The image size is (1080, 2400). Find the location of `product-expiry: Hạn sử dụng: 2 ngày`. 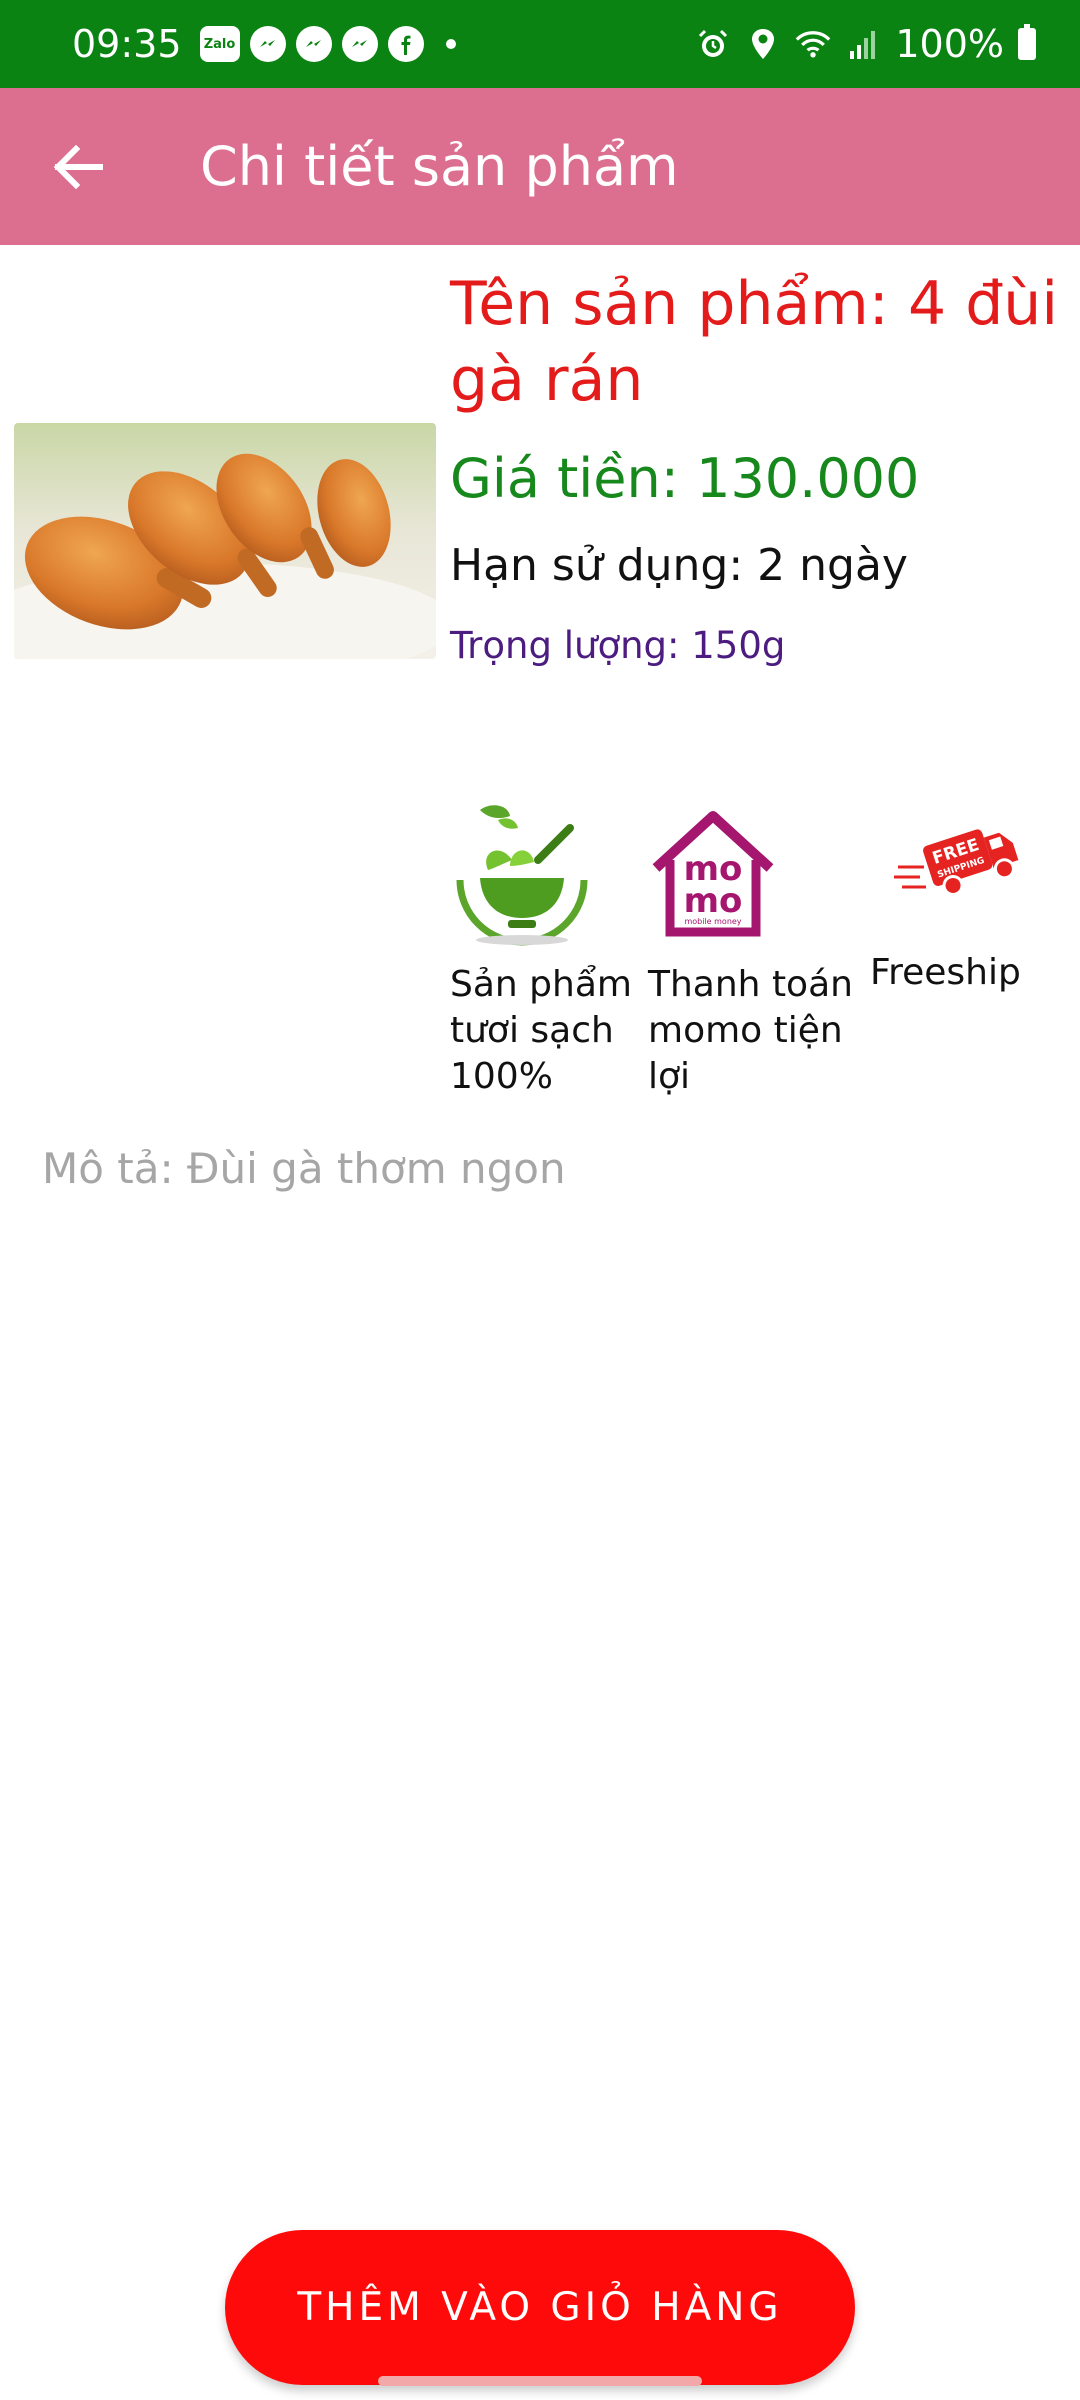

product-expiry: Hạn sử dụng: 2 ngày is located at coordinates (679, 565).